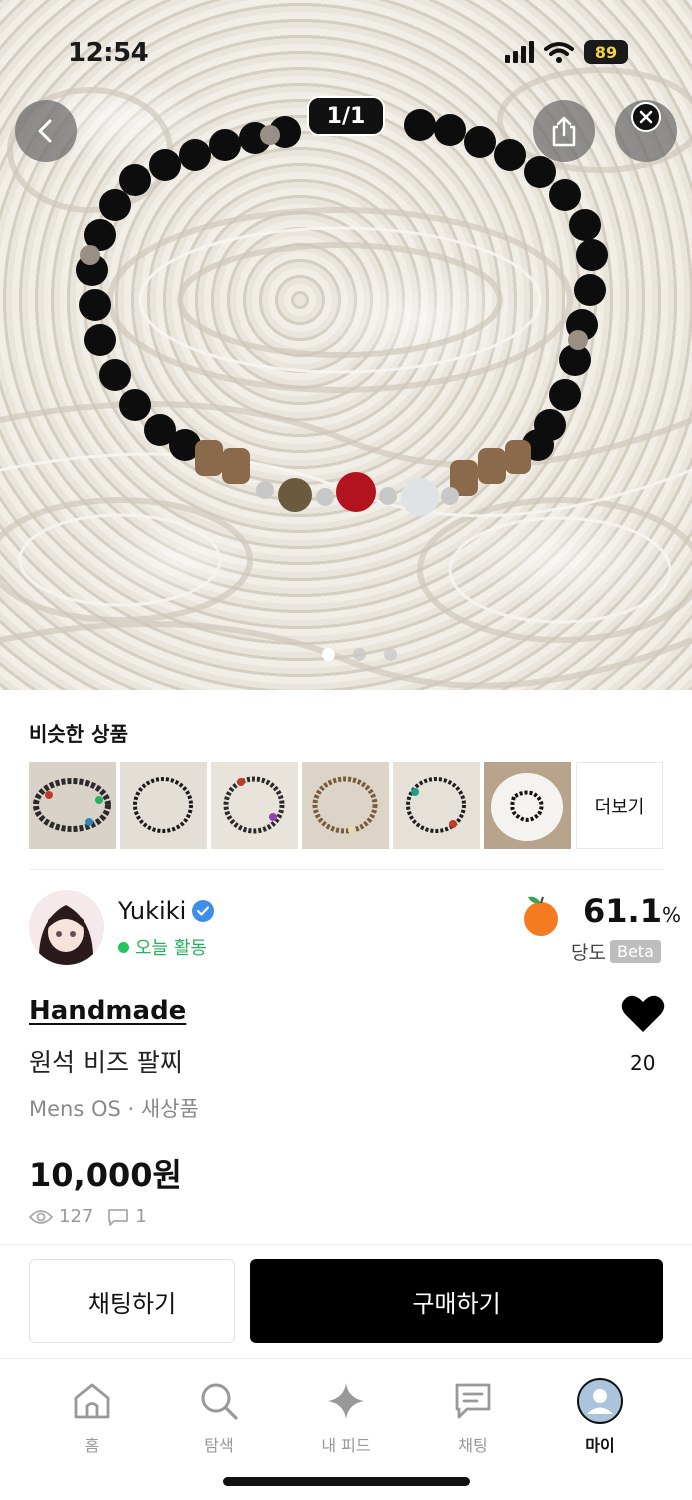  I want to click on status-icons: 89, so click(566, 52).